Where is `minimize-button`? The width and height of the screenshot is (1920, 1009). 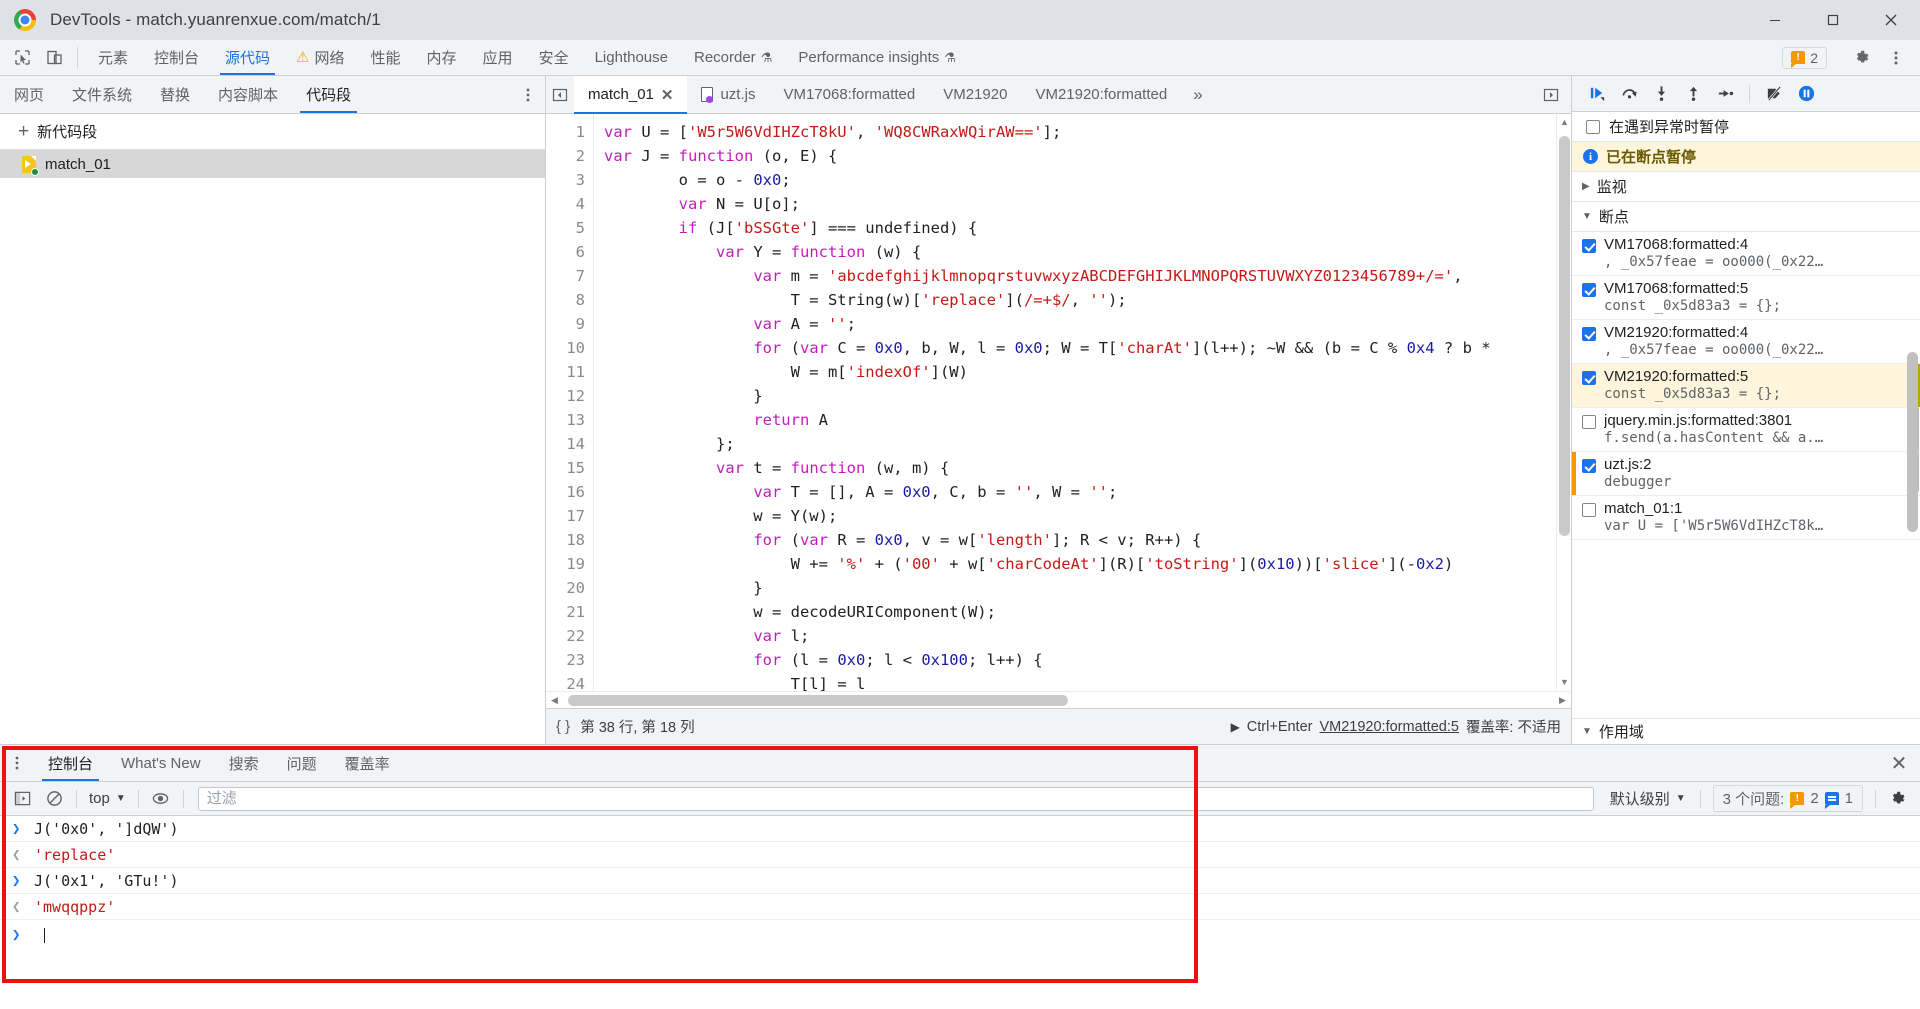
minimize-button is located at coordinates (1775, 20).